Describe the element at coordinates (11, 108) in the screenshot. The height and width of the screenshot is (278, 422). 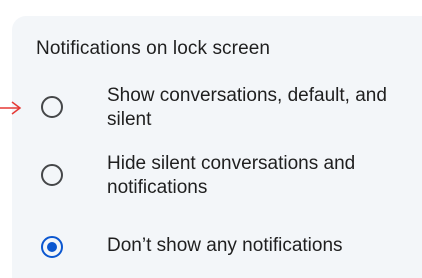
I see `pointer-arrow-icon` at that location.